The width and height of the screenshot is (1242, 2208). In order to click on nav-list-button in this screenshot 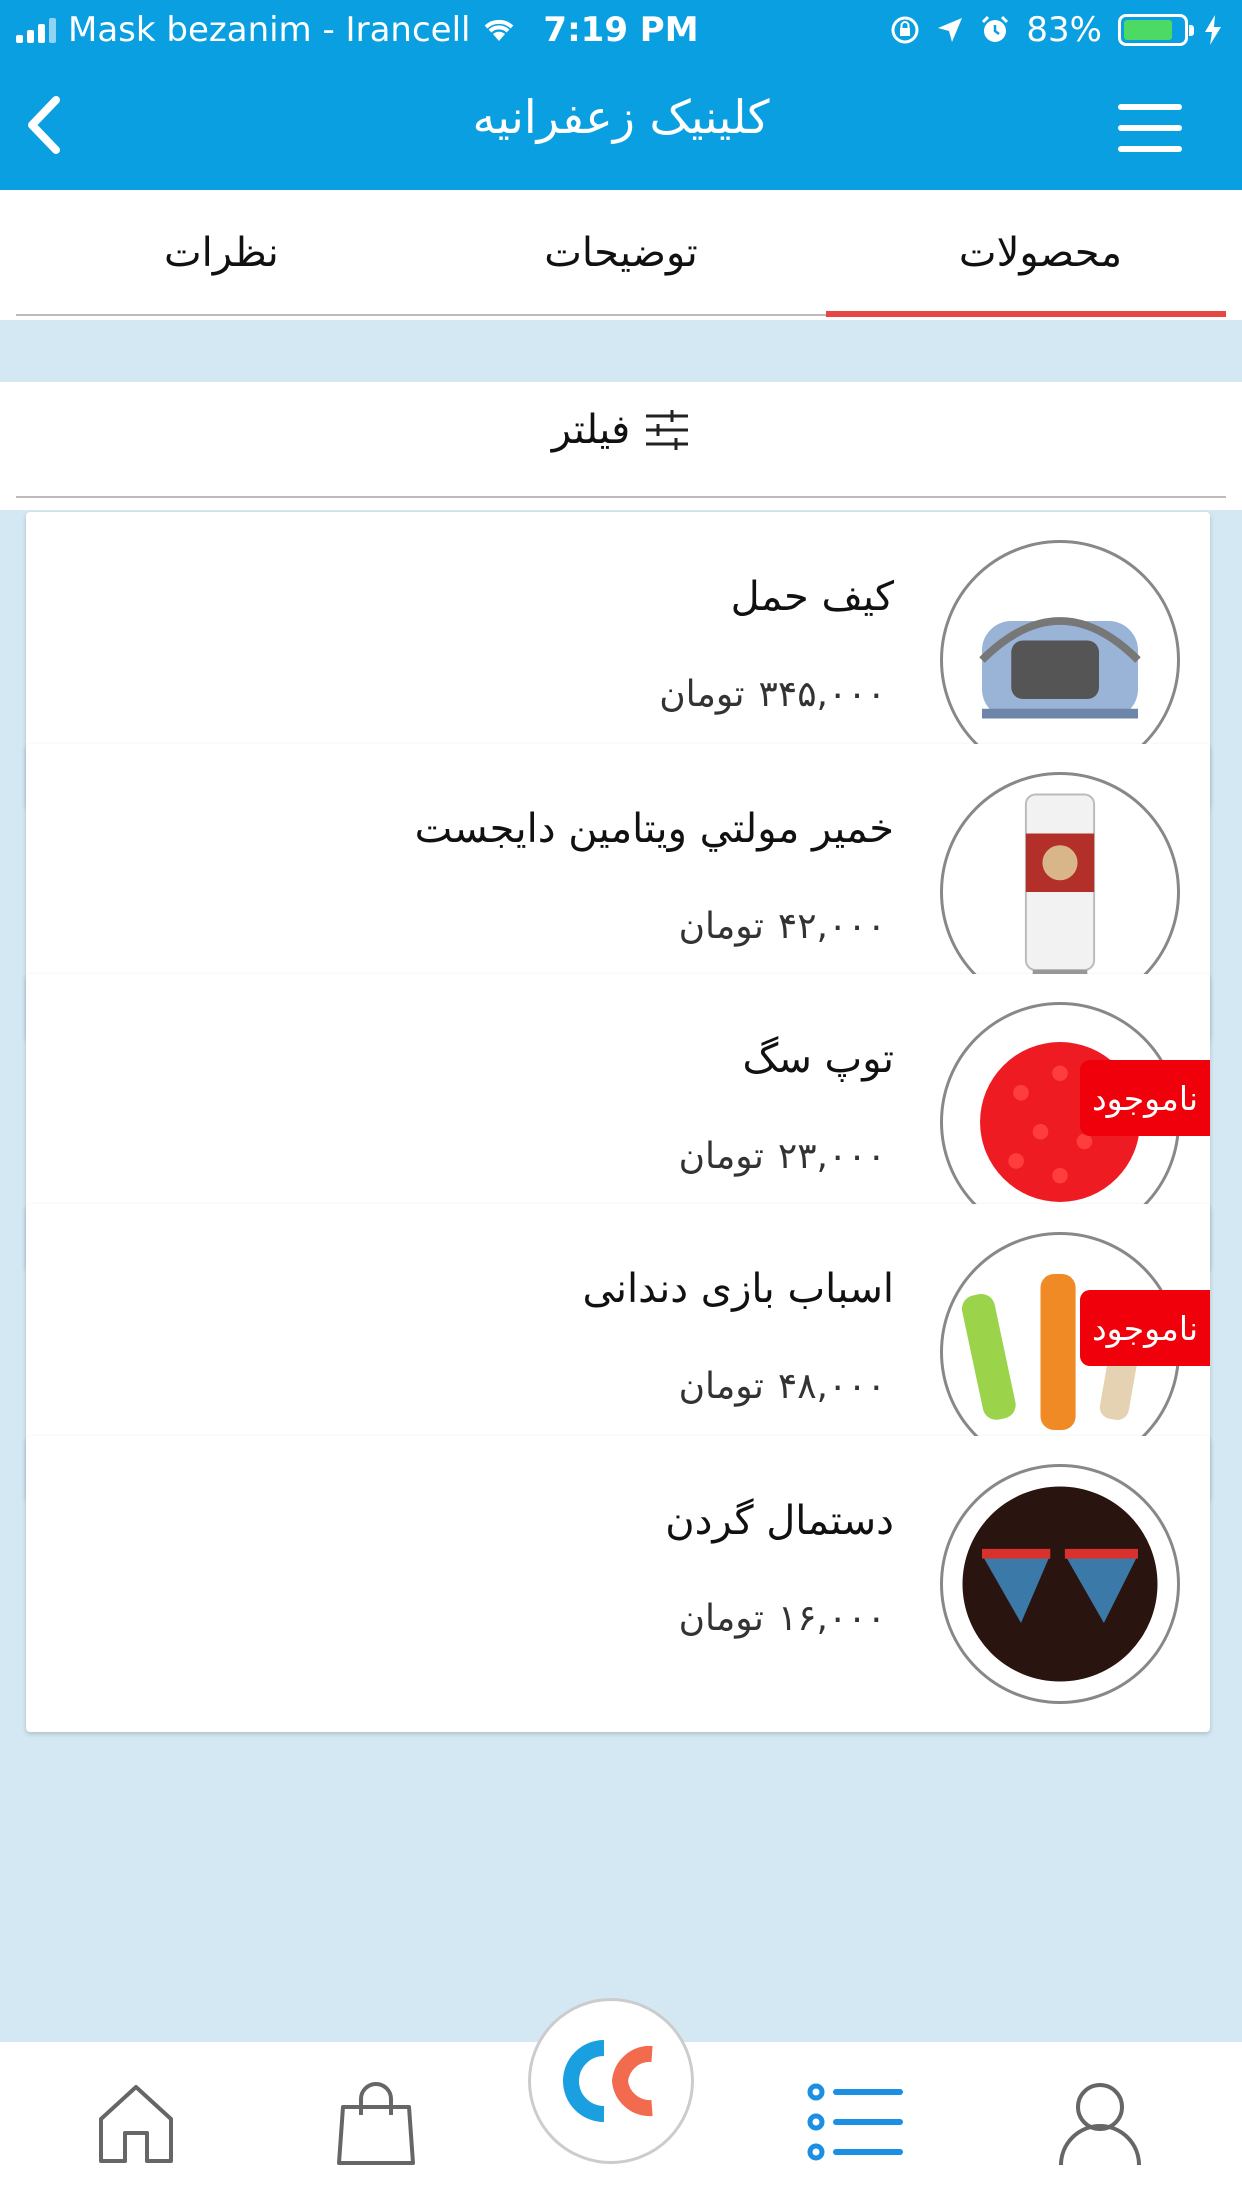, I will do `click(856, 2122)`.